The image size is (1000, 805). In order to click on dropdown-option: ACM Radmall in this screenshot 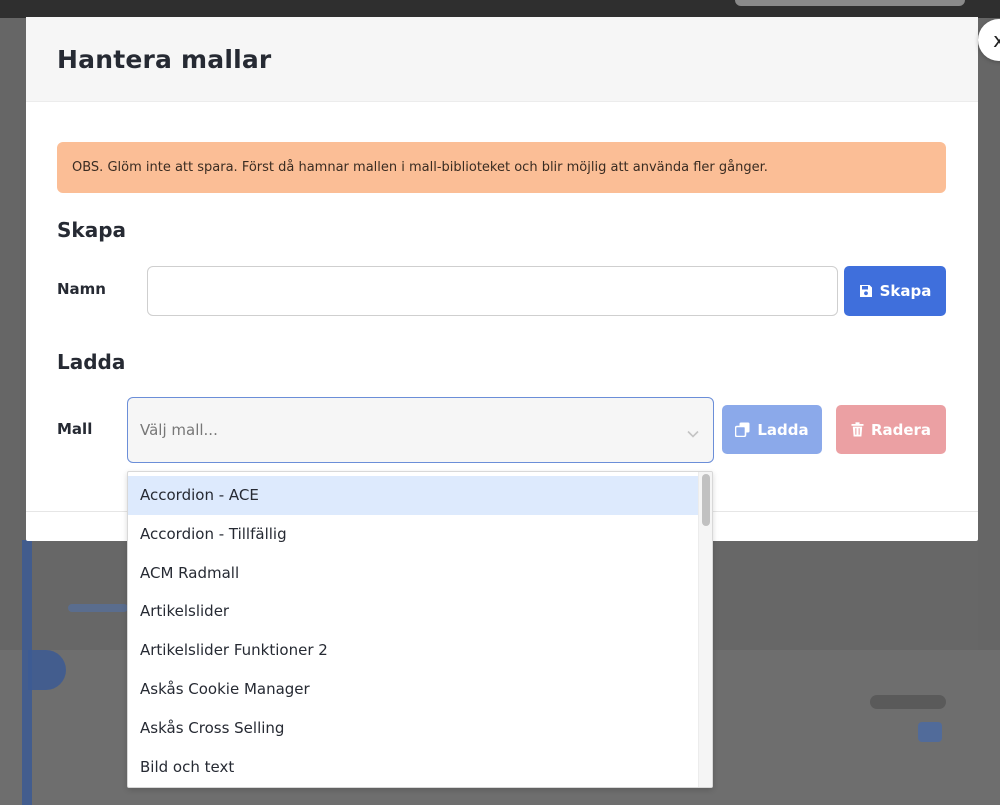, I will do `click(413, 573)`.